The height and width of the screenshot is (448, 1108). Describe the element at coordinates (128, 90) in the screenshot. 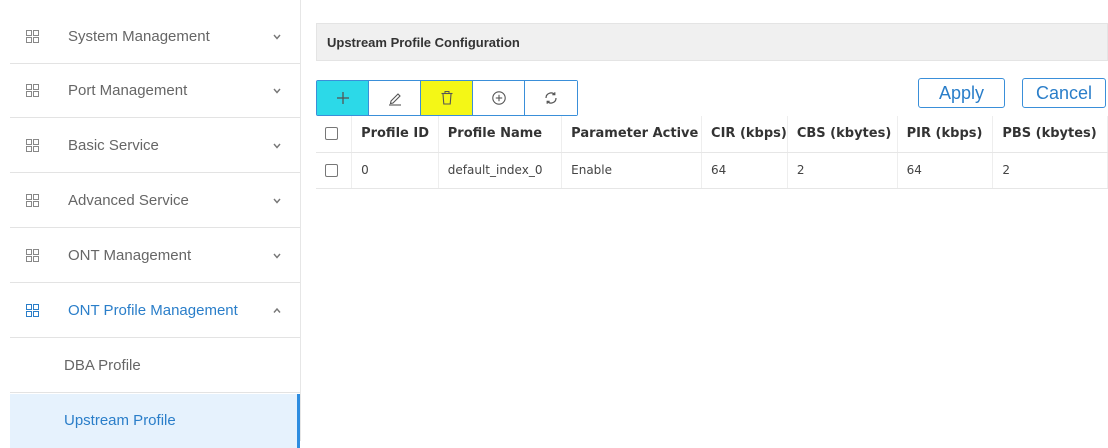

I see `sidebar-item-label: Port Management` at that location.